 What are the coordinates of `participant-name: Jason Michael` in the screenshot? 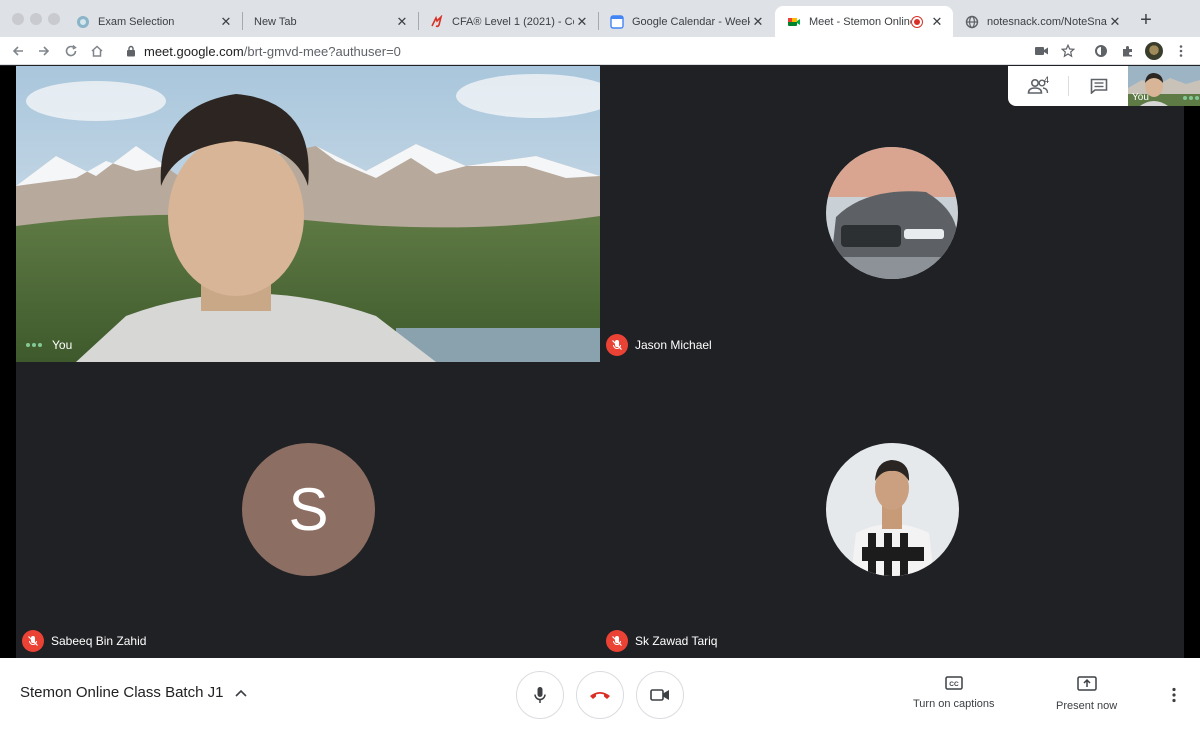 It's located at (673, 345).